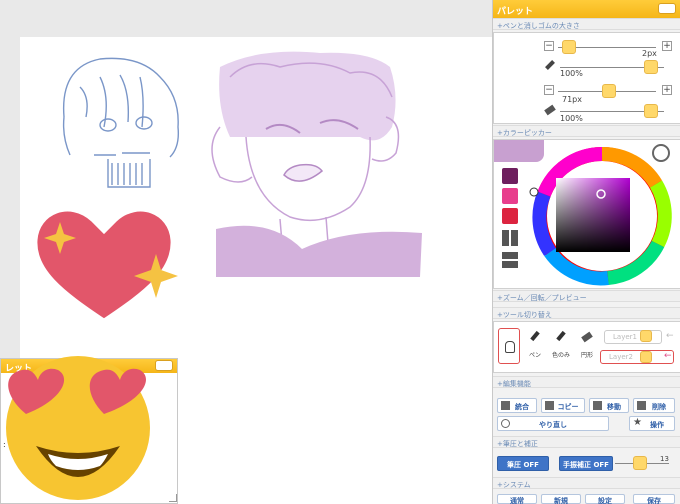 This screenshot has height=504, width=680. Describe the element at coordinates (561, 346) in the screenshot. I see `tool-dropper: 色のみ` at that location.